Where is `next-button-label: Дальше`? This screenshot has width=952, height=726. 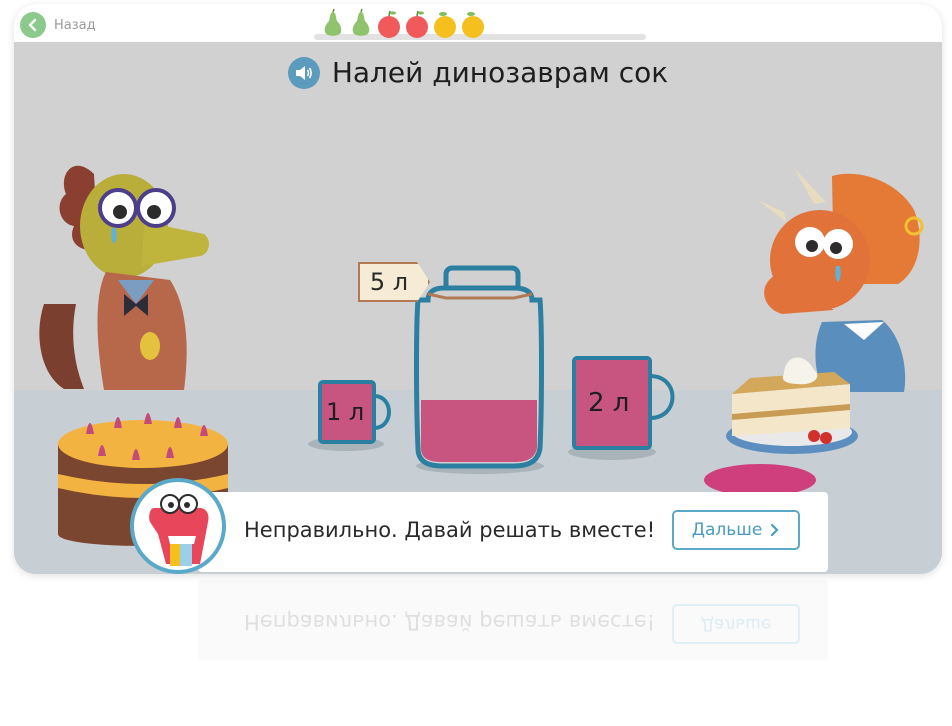 next-button-label: Дальше is located at coordinates (727, 530).